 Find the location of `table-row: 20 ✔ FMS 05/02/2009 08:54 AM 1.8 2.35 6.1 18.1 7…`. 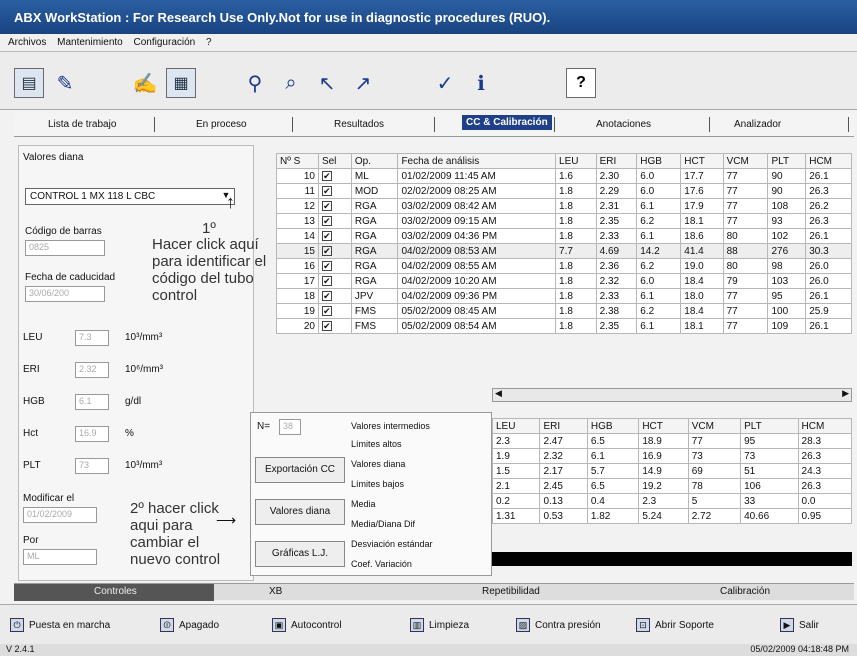

table-row: 20 ✔ FMS 05/02/2009 08:54 AM 1.8 2.35 6.1 18.1 7… is located at coordinates (564, 326).